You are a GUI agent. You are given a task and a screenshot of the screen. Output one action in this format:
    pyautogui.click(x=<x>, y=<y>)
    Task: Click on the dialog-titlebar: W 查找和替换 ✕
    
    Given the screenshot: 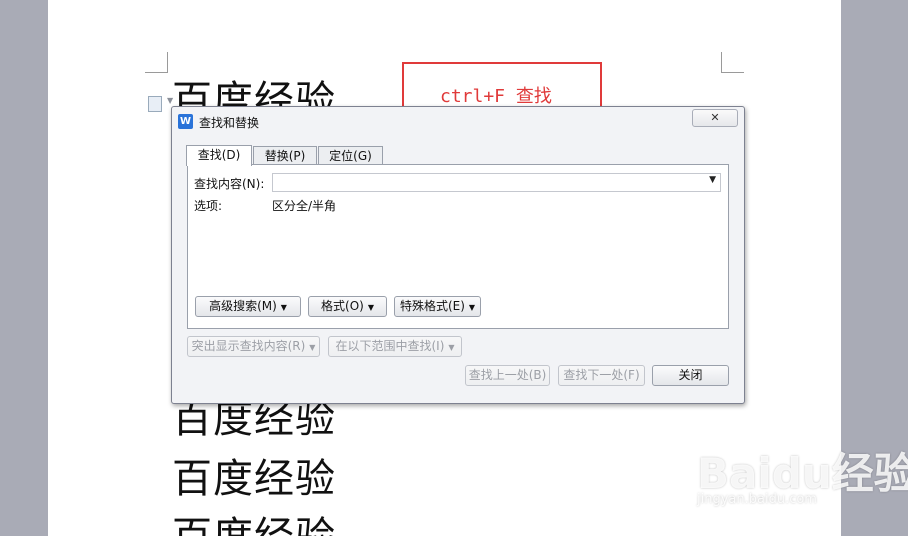 What is the action you would take?
    pyautogui.click(x=458, y=120)
    